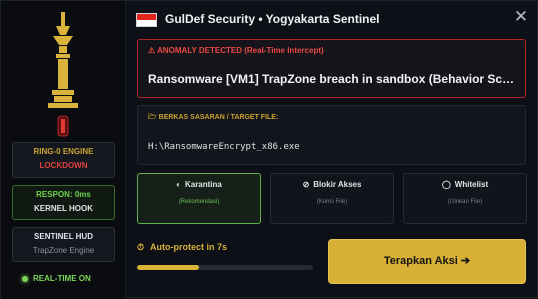  Describe the element at coordinates (63, 208) in the screenshot. I see `response-value: KERNEL HOOK` at that location.